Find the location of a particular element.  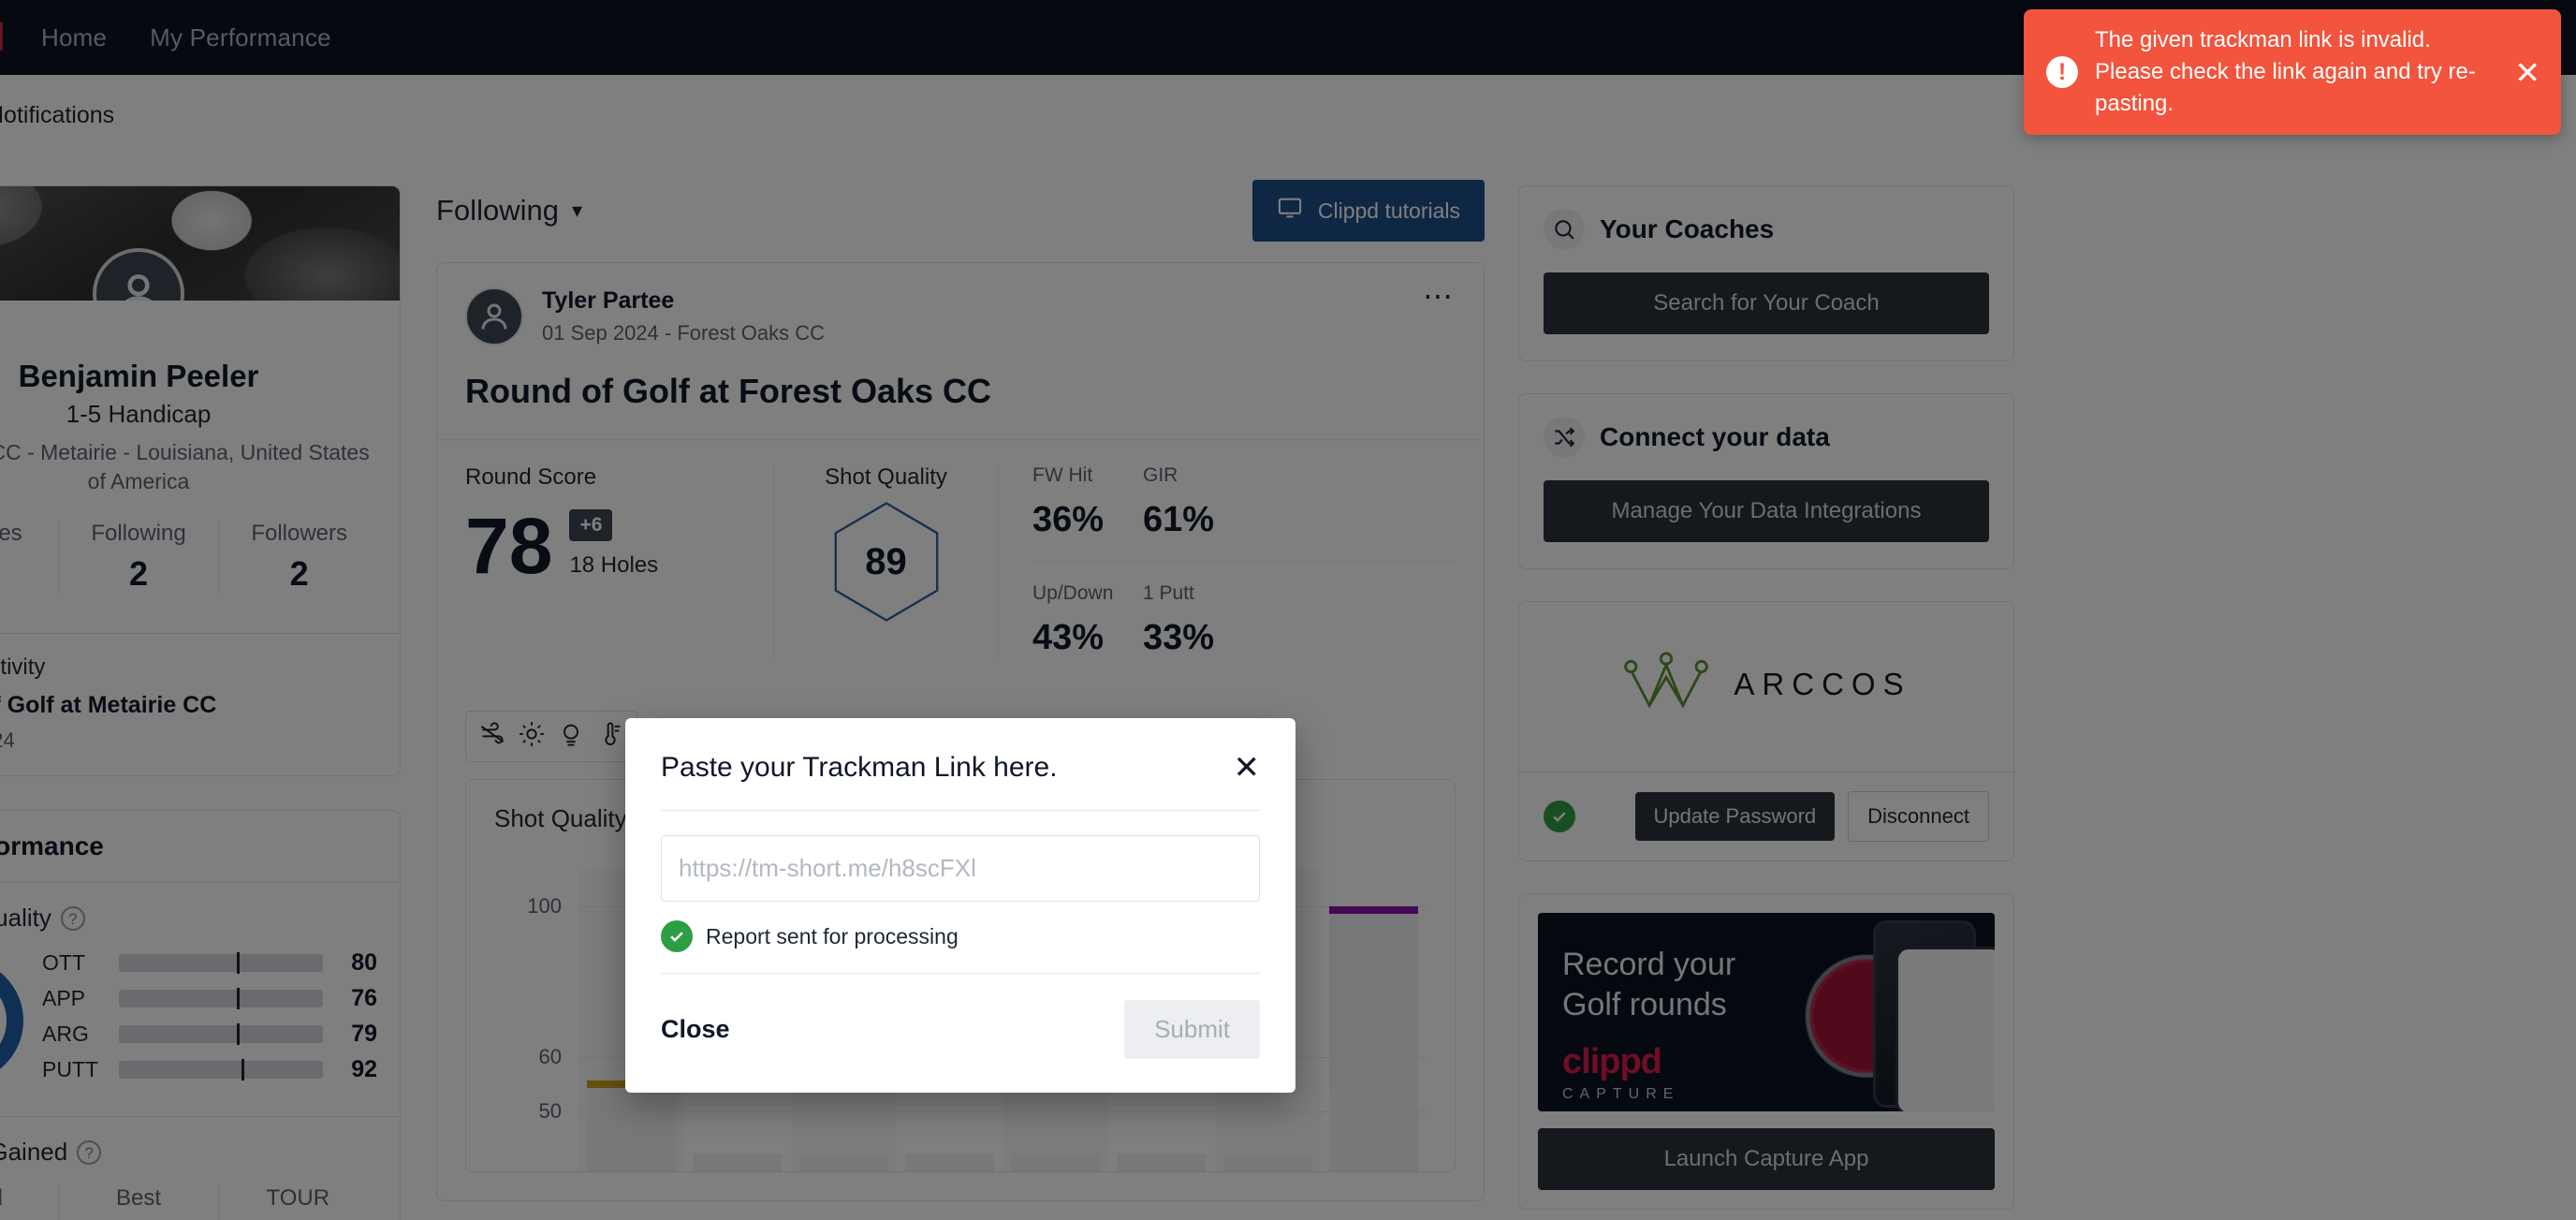

submit-button: Submit is located at coordinates (1192, 1029).